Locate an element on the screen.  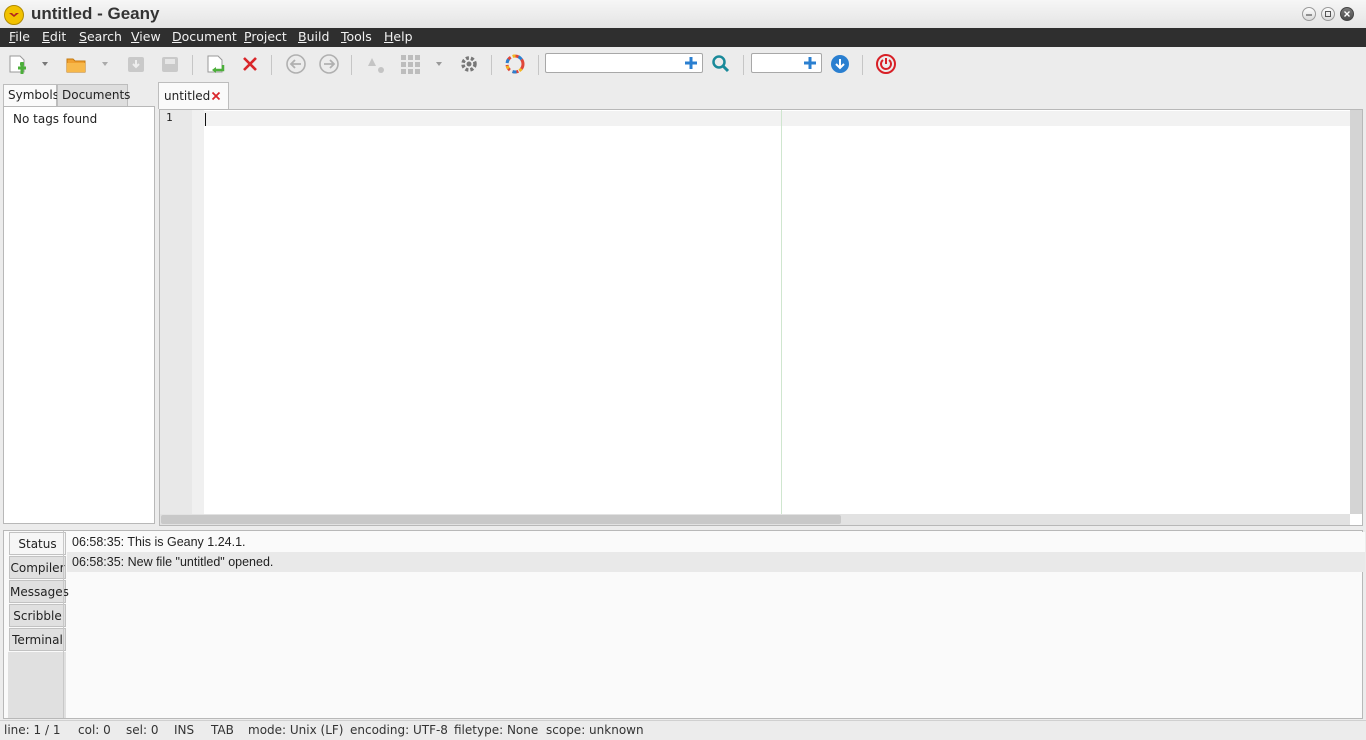
forward-icon is located at coordinates (329, 64).